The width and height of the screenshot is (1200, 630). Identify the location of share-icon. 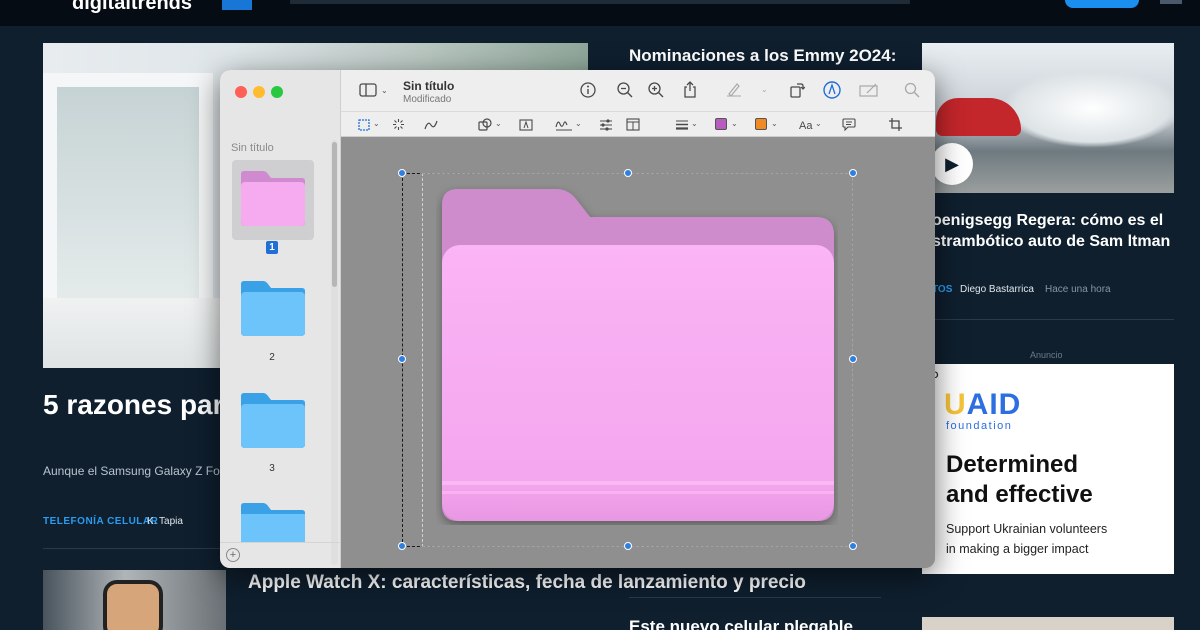
(690, 89).